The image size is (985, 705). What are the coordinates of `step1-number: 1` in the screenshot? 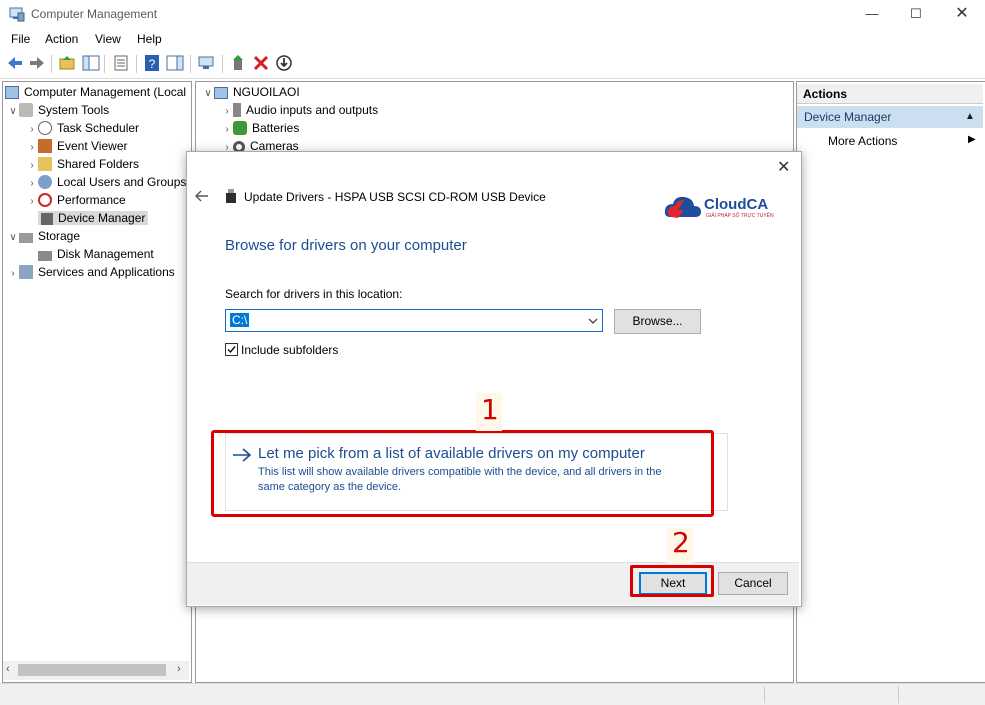 It's located at (490, 409).